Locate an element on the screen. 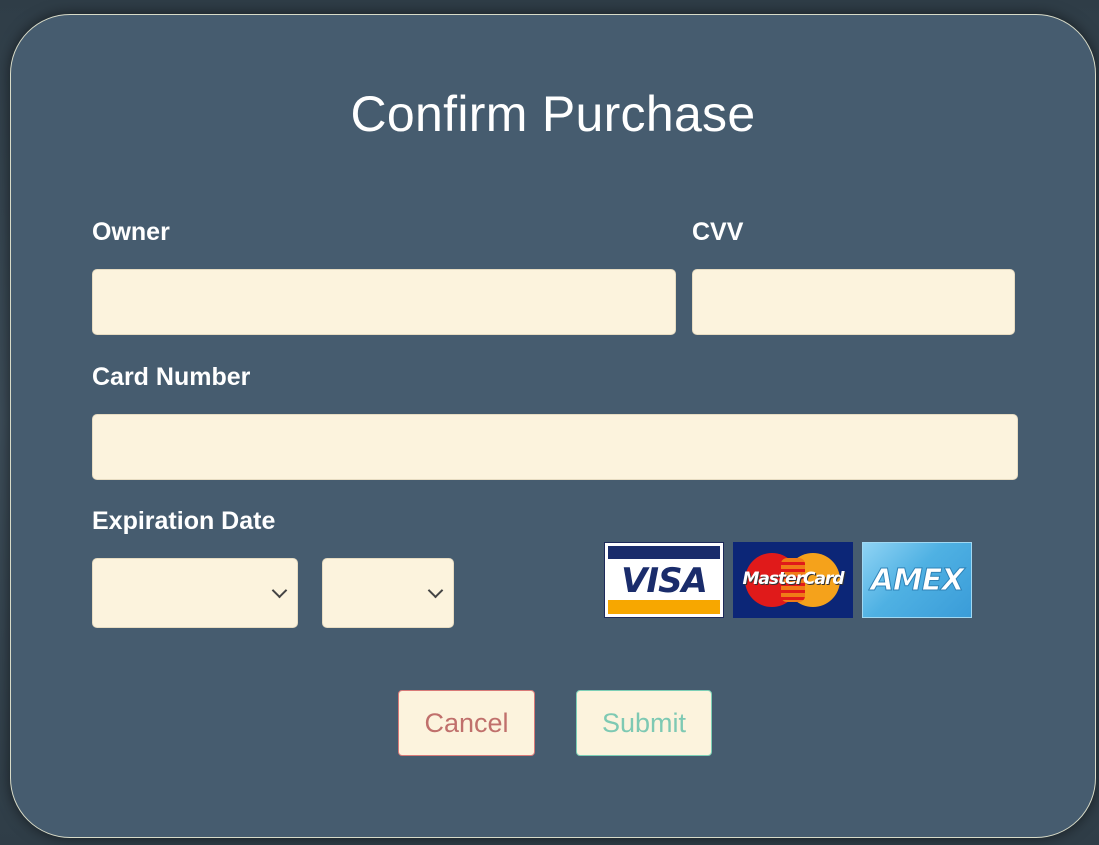  expiration-date-label: Expiration Date is located at coordinates (184, 521).